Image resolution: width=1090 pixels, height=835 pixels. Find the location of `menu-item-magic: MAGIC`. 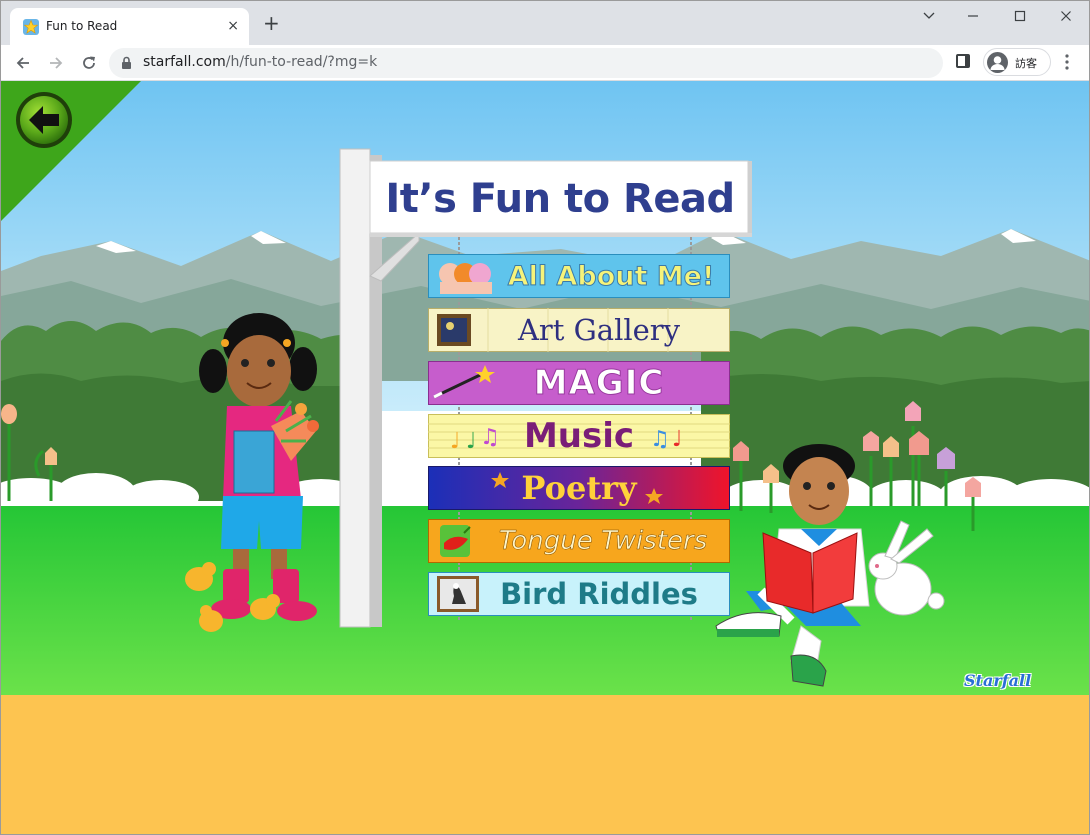

menu-item-magic: MAGIC is located at coordinates (579, 383).